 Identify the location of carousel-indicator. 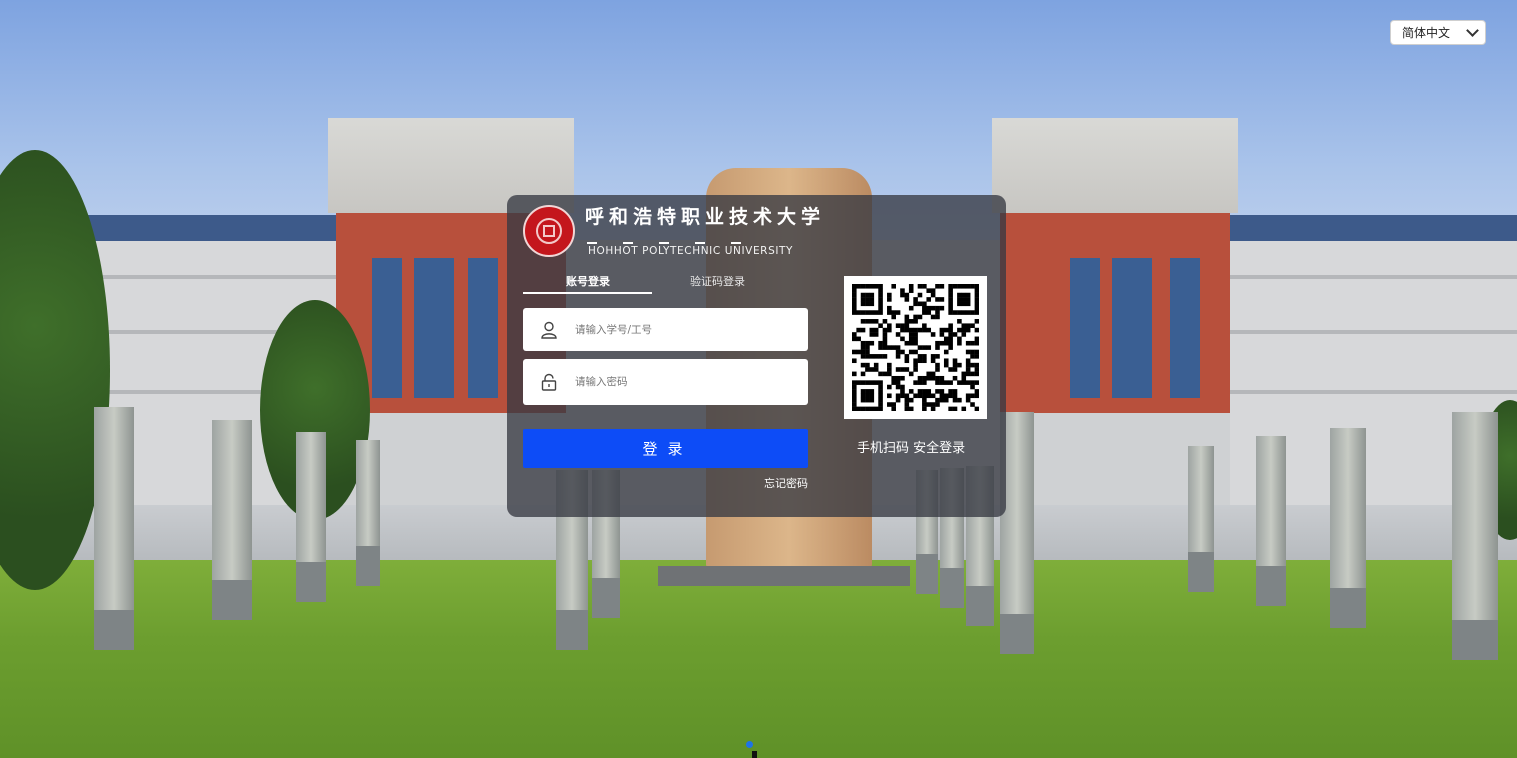
(749, 744).